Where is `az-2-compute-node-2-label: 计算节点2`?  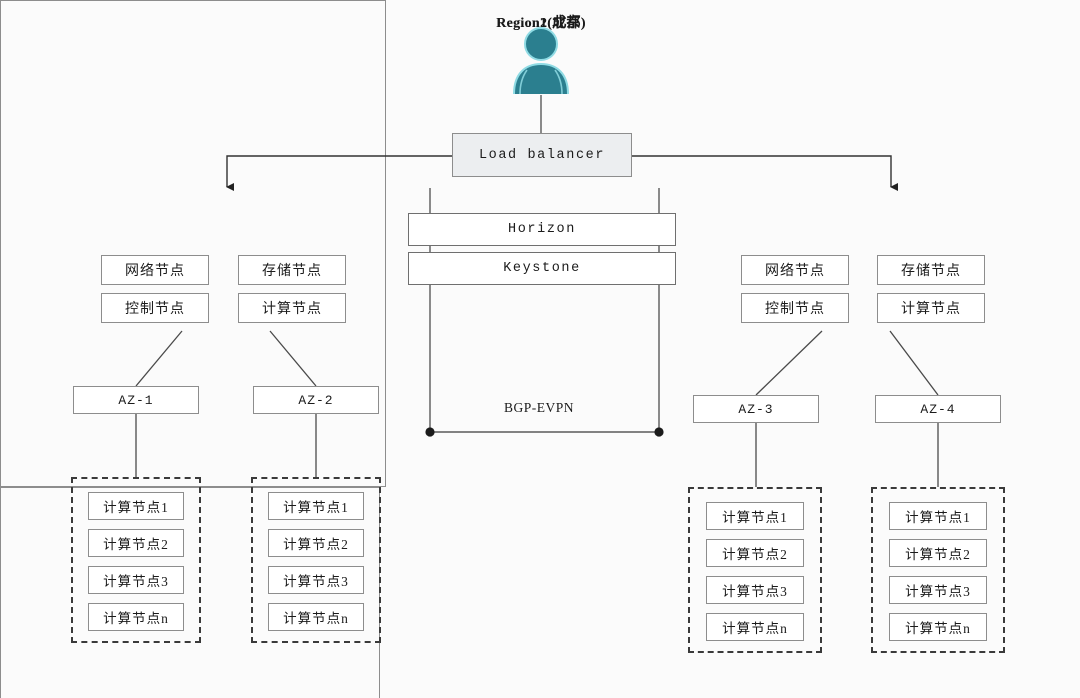 az-2-compute-node-2-label: 计算节点2 is located at coordinates (316, 544).